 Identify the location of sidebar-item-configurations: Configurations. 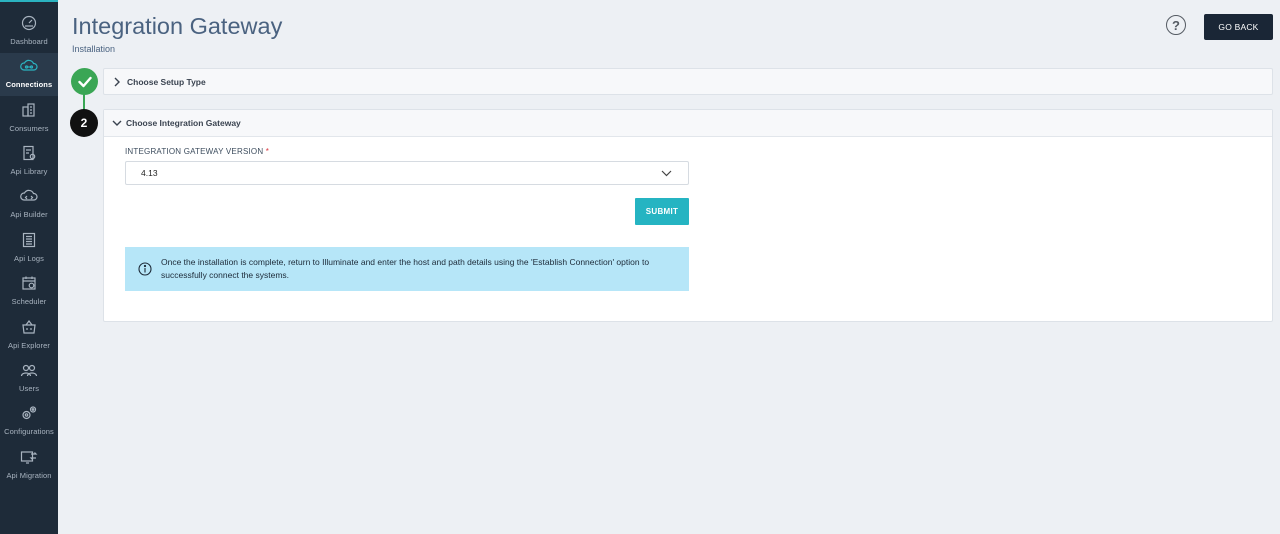
(29, 421).